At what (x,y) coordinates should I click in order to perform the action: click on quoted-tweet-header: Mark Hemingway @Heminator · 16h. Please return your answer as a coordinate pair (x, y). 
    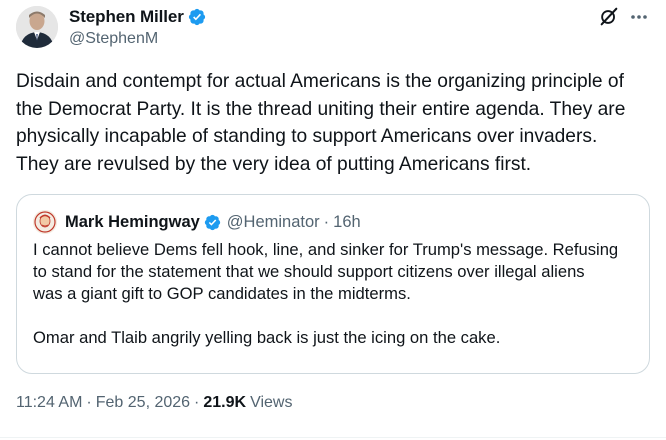
    Looking at the image, I should click on (197, 222).